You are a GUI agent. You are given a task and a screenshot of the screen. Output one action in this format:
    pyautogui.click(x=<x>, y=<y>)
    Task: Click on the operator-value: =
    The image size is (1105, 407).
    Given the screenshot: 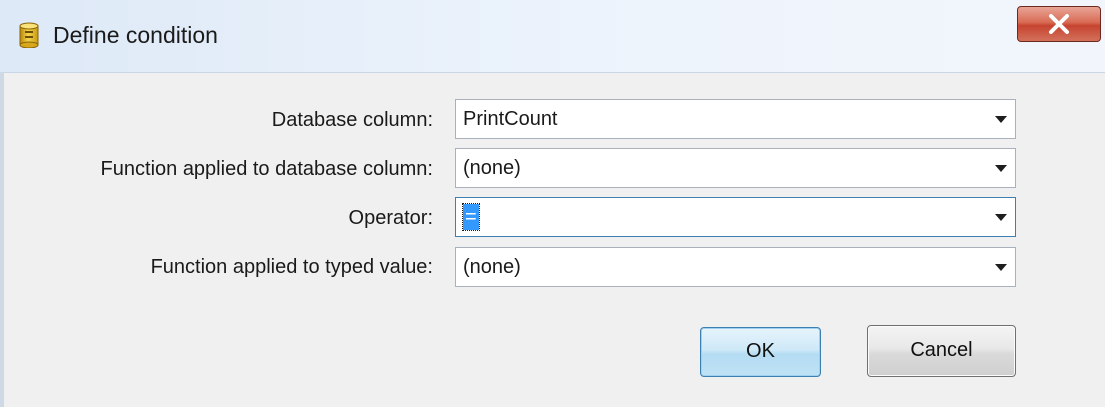 What is the action you would take?
    pyautogui.click(x=471, y=217)
    